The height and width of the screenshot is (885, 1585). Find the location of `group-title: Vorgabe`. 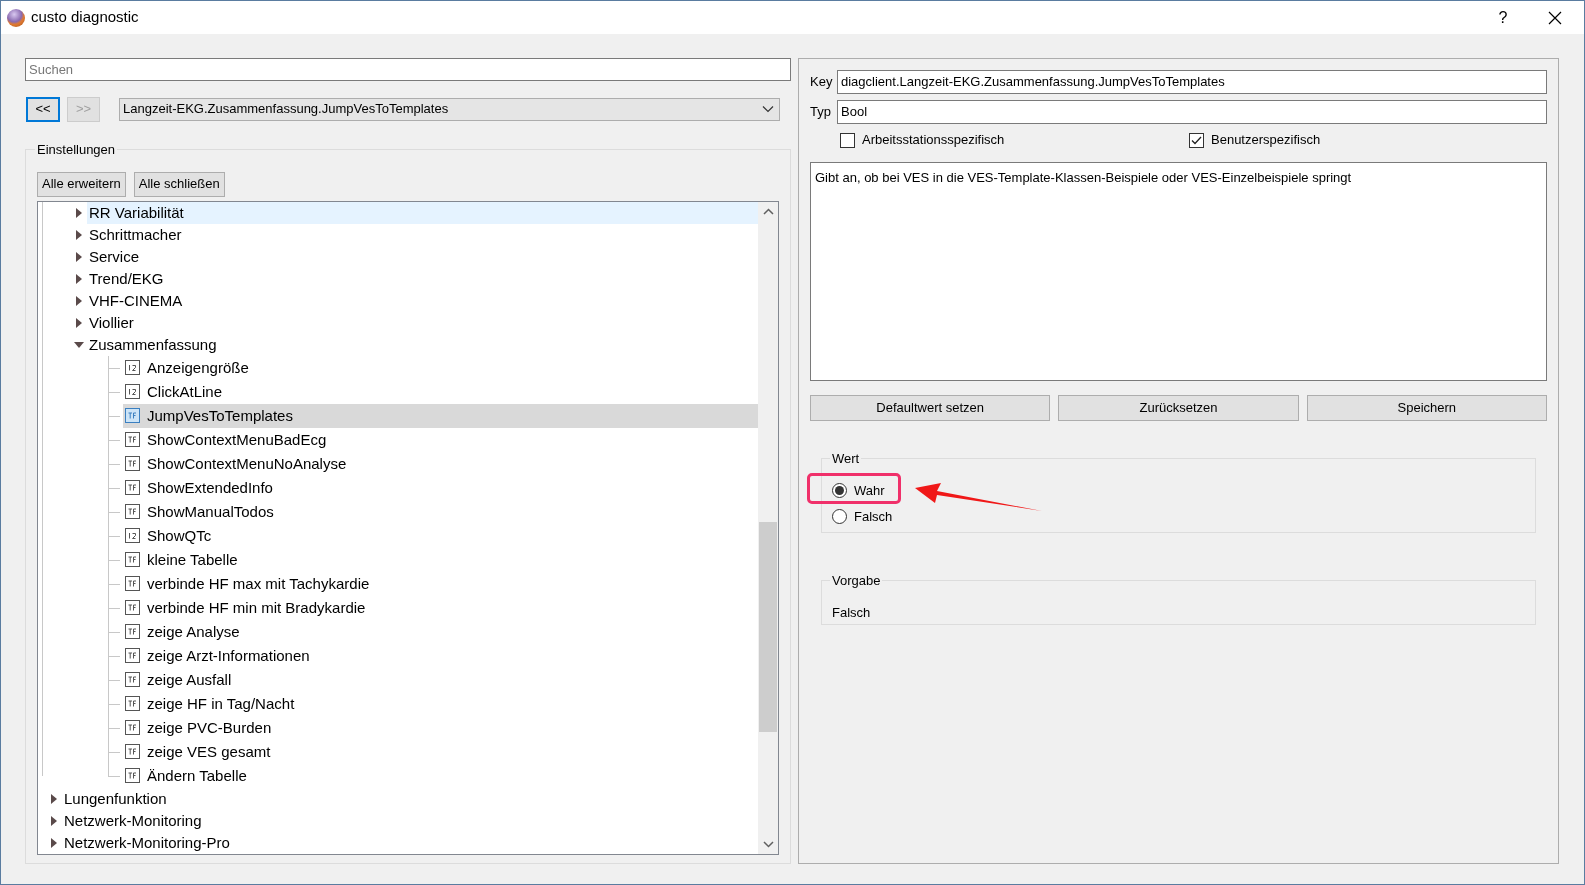

group-title: Vorgabe is located at coordinates (856, 581).